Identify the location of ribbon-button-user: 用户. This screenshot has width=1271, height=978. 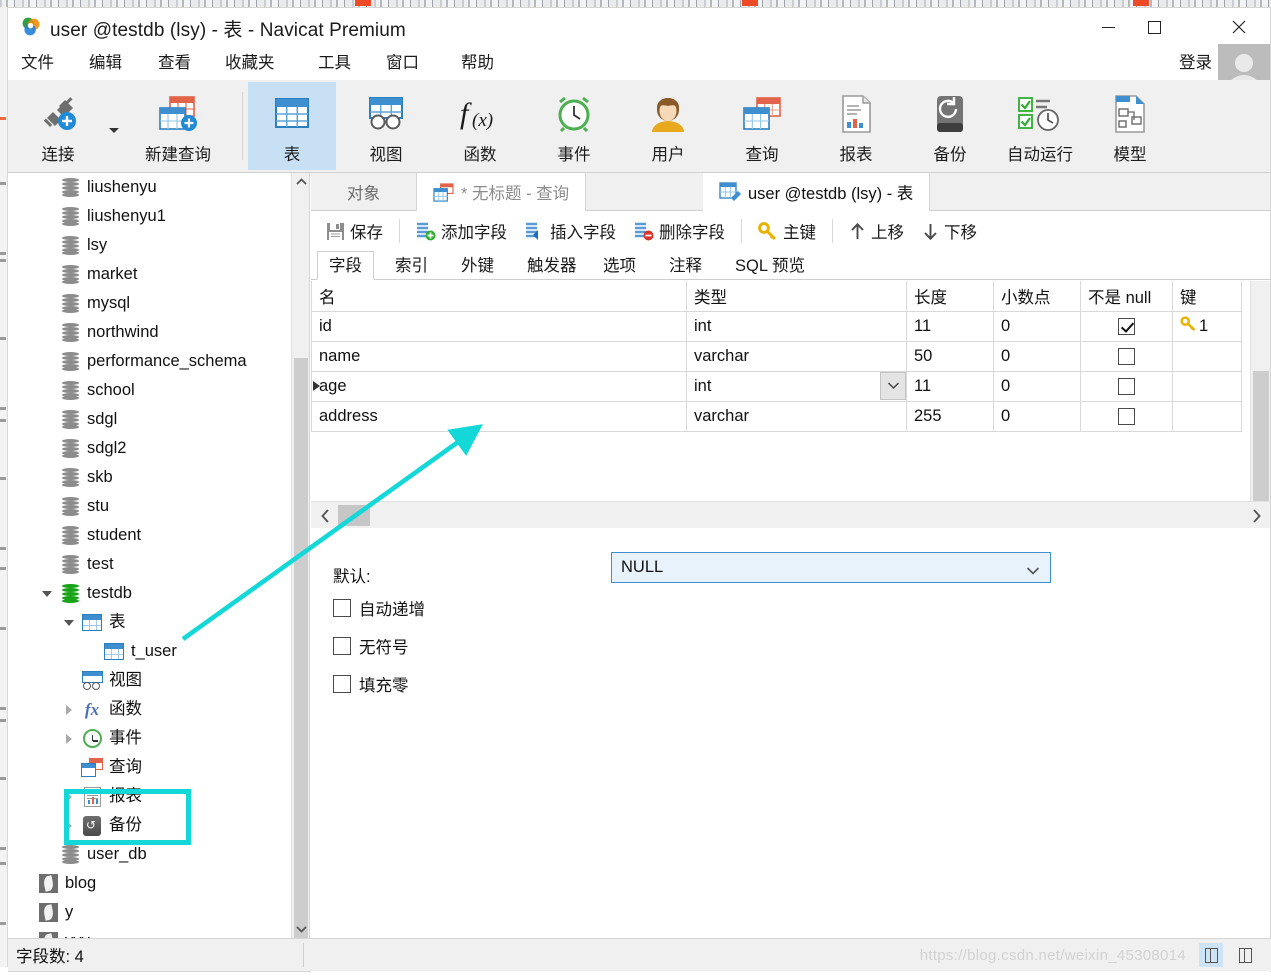
(668, 126).